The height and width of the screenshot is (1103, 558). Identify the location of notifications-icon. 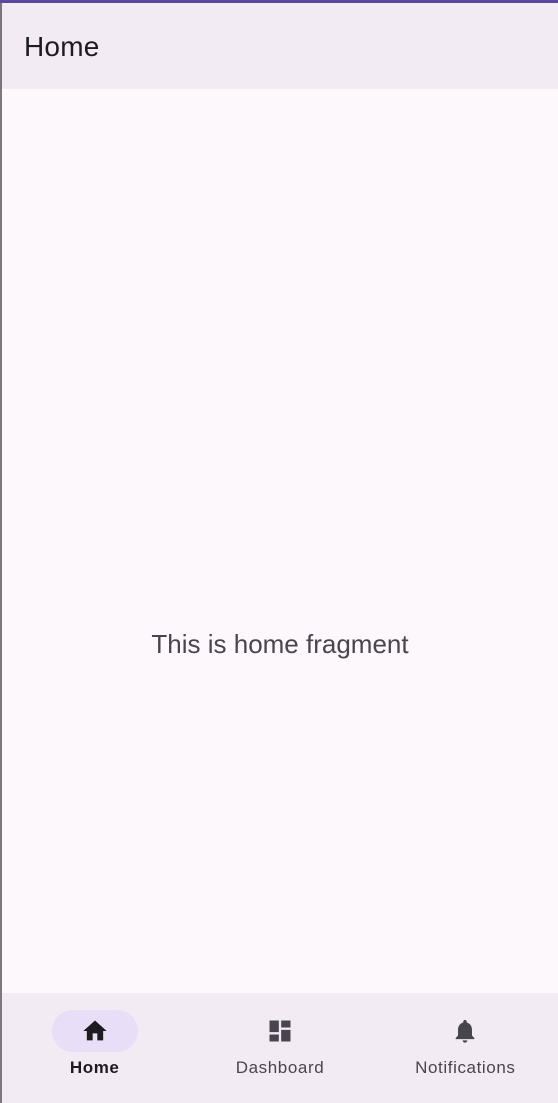
(465, 1031).